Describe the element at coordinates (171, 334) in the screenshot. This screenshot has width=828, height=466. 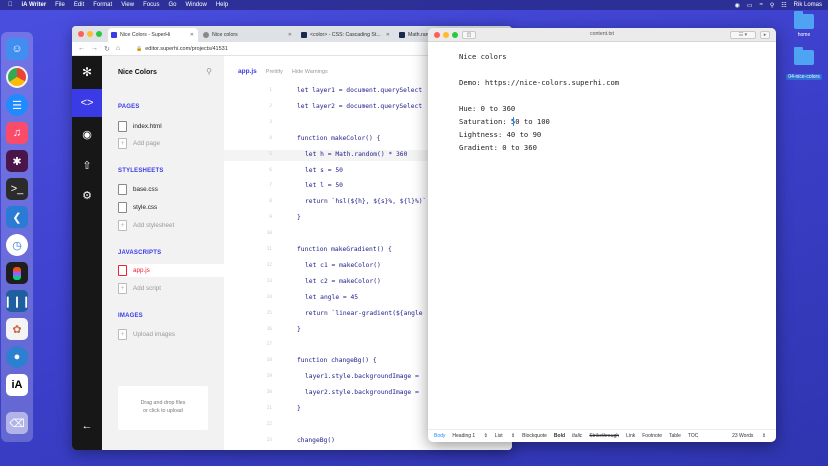
I see `upload-images-button: + Upload images` at that location.